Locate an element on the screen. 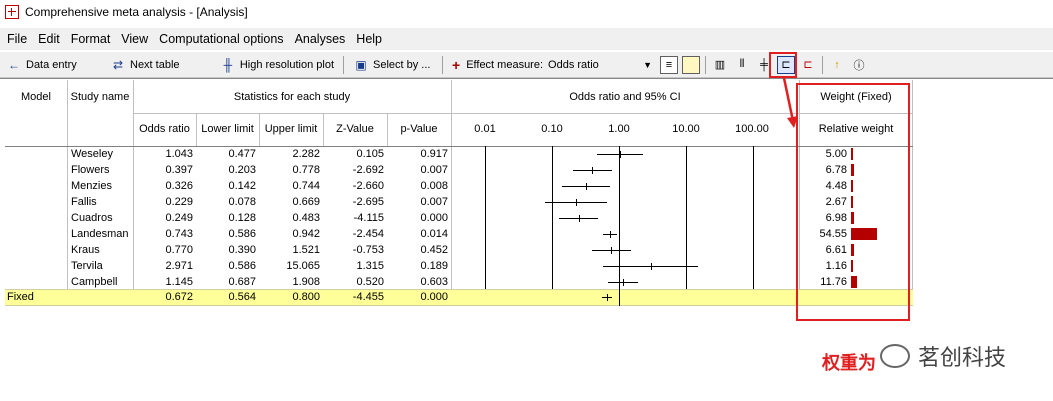 This screenshot has height=401, width=1053. z-value: 0.105 is located at coordinates (370, 154).